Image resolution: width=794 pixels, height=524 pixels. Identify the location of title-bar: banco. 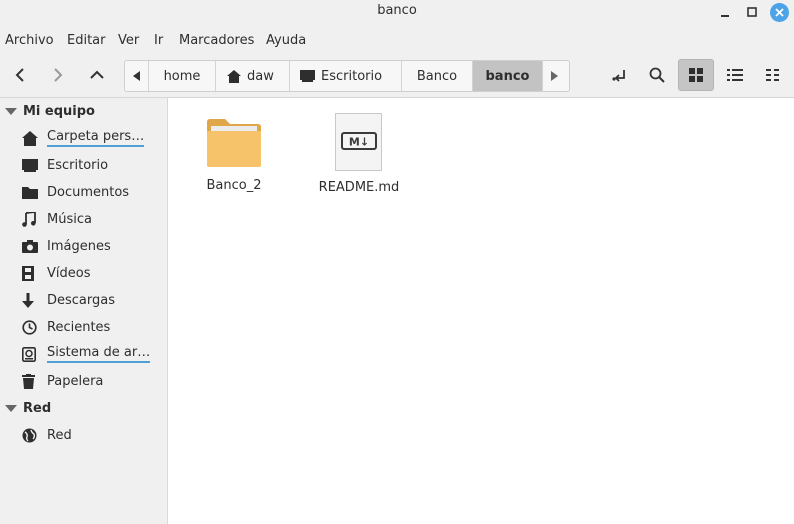
(397, 12).